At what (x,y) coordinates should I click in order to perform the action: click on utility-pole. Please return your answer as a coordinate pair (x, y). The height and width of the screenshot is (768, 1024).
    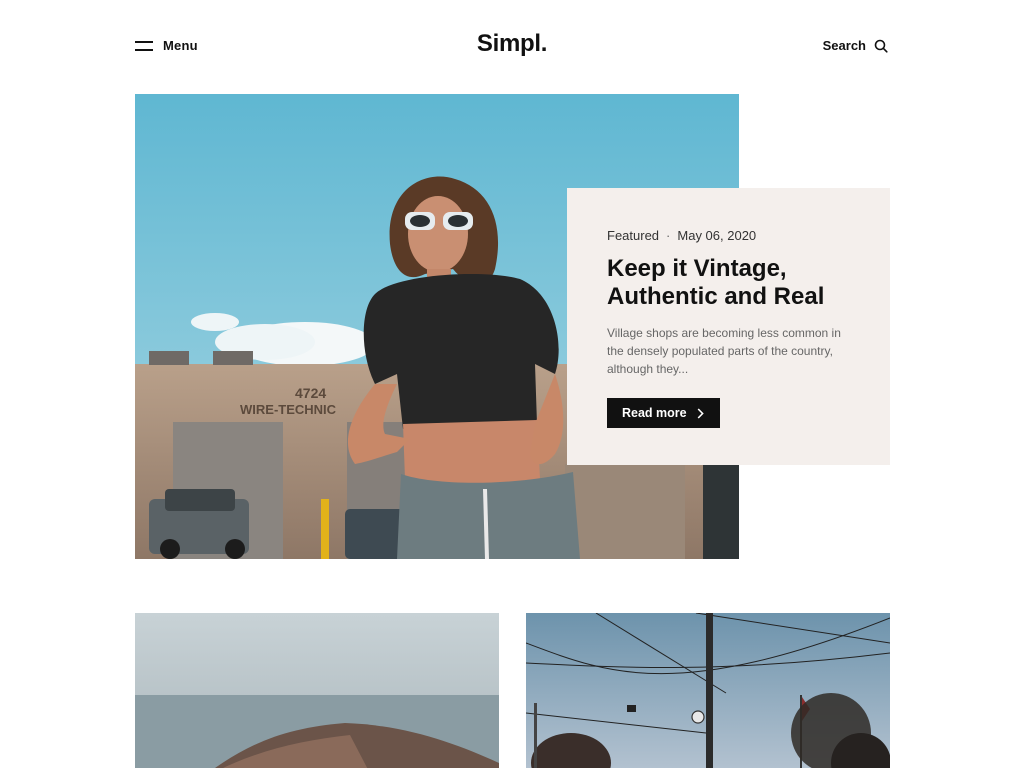
    Looking at the image, I should click on (709, 690).